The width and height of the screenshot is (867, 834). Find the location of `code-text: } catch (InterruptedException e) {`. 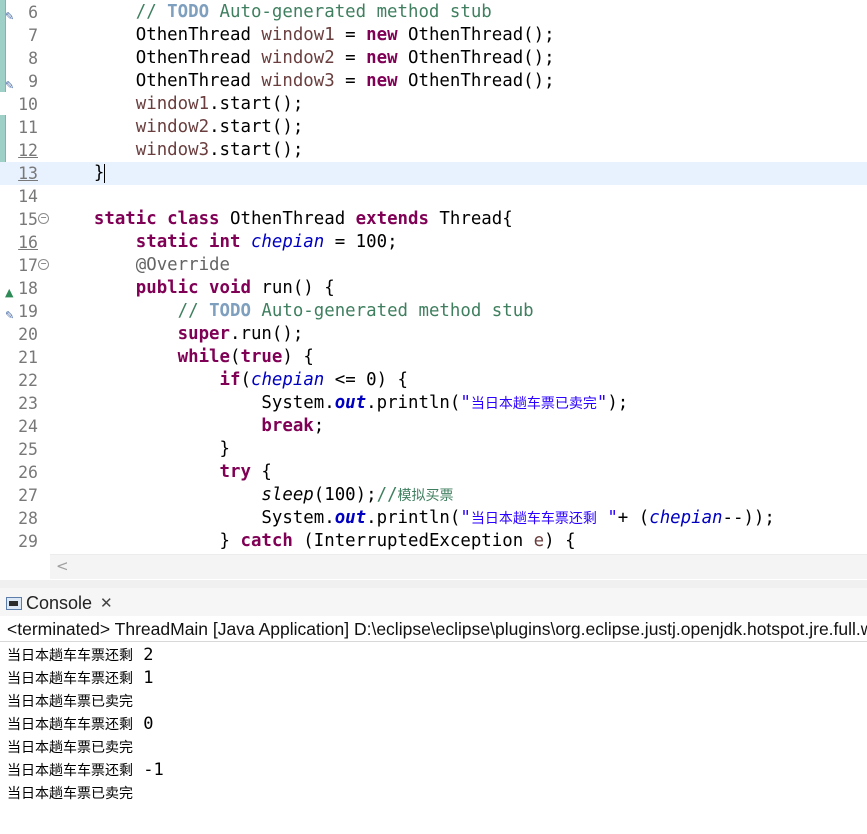

code-text: } catch (InterruptedException e) { is located at coordinates (314, 541).